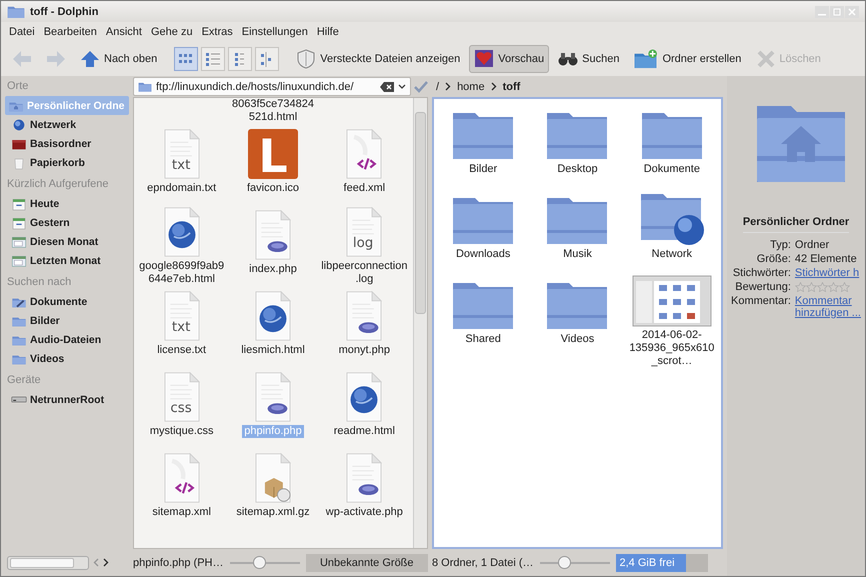  Describe the element at coordinates (65, 143) in the screenshot. I see `sidebar-item: Basisordner` at that location.